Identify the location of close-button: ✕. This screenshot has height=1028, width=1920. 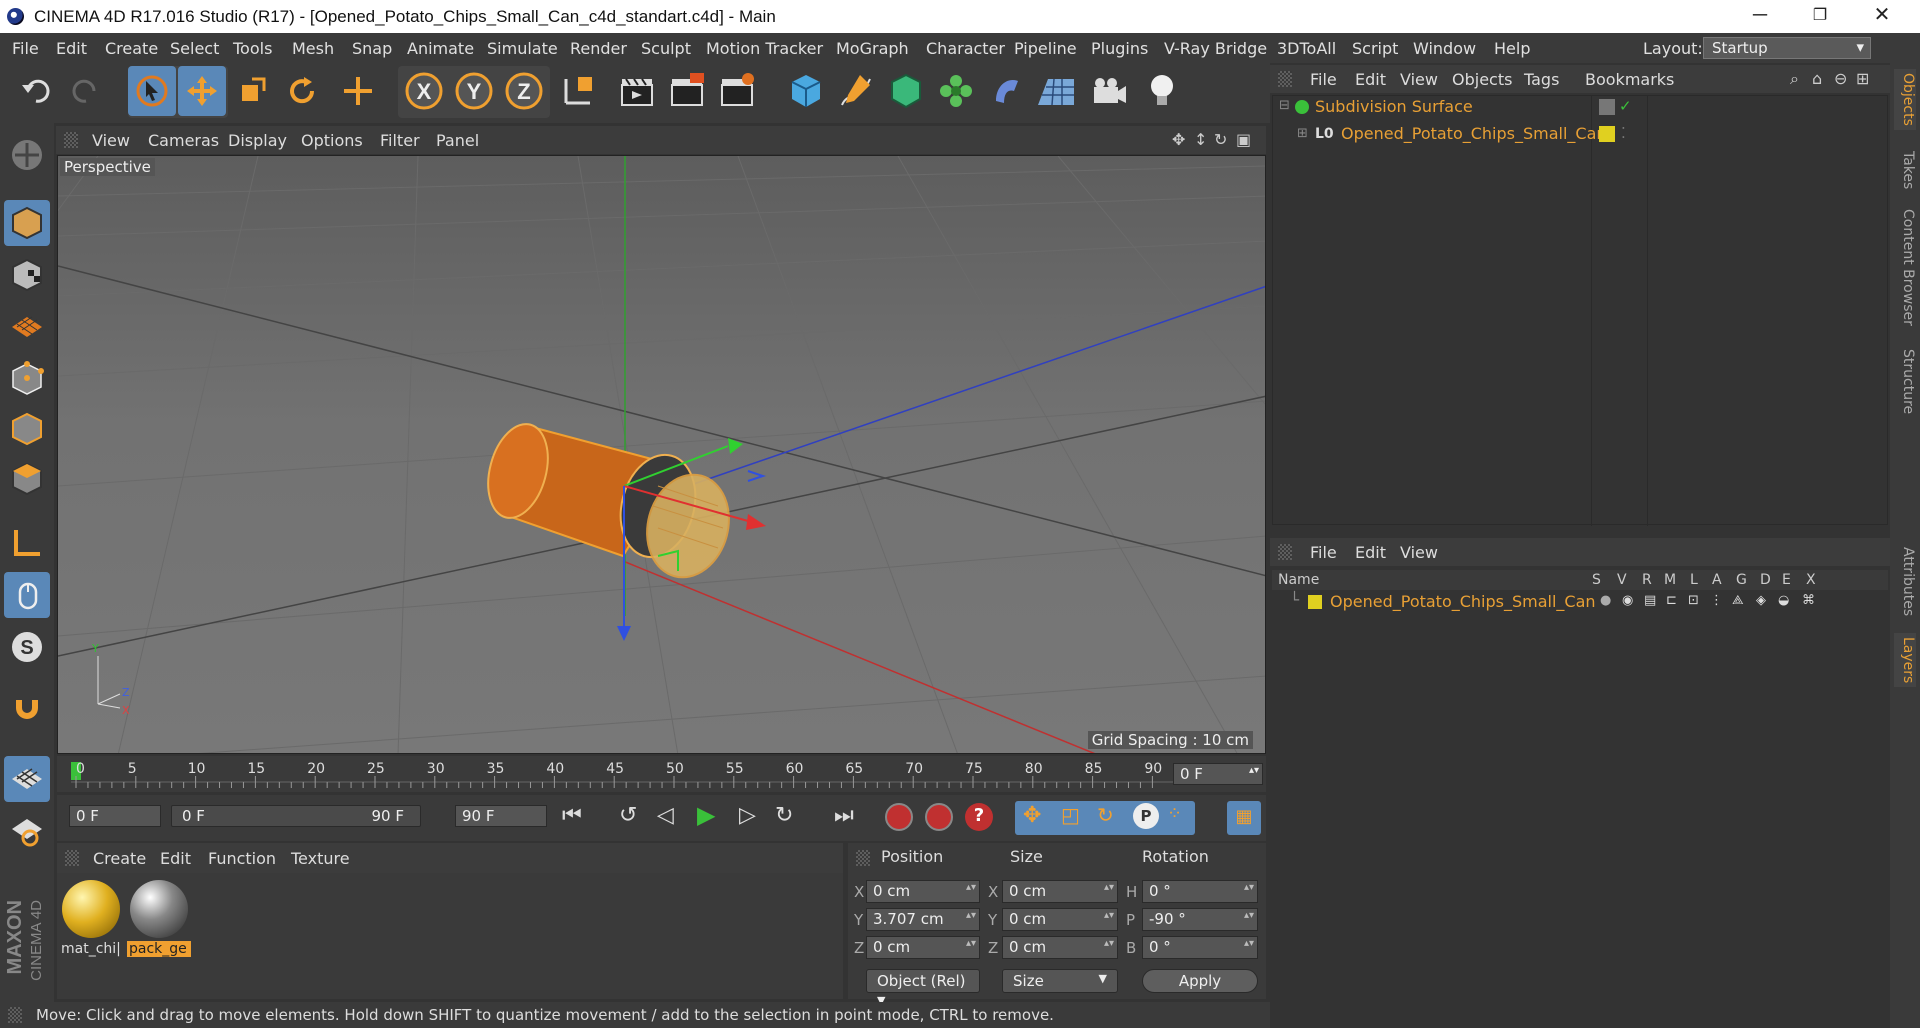
(1882, 16).